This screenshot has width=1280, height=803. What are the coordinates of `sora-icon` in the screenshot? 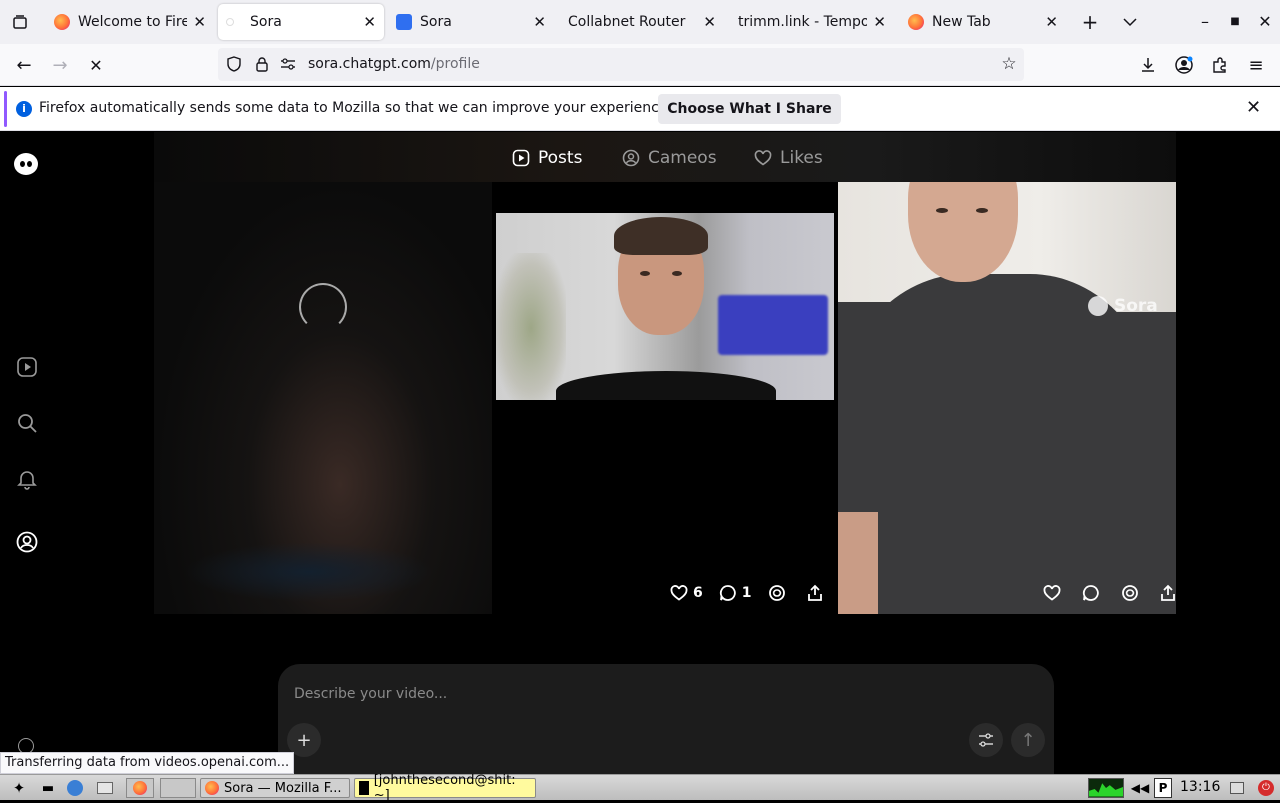 It's located at (404, 22).